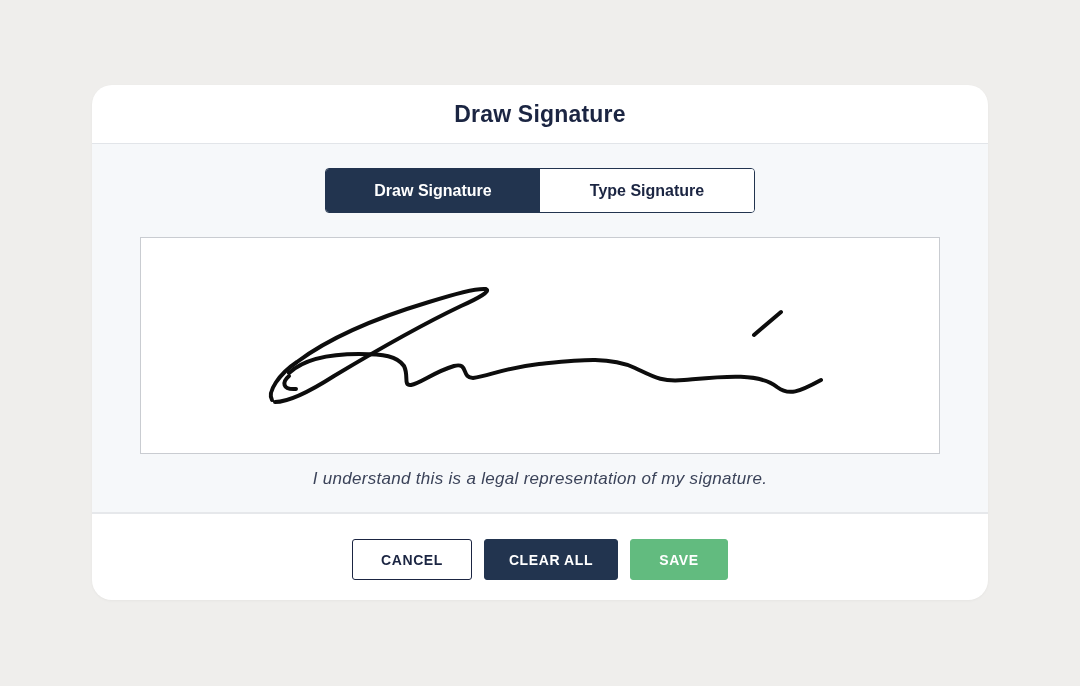 The height and width of the screenshot is (686, 1080). What do you see at coordinates (647, 190) in the screenshot?
I see `signature-mode-tab: Type Signature` at bounding box center [647, 190].